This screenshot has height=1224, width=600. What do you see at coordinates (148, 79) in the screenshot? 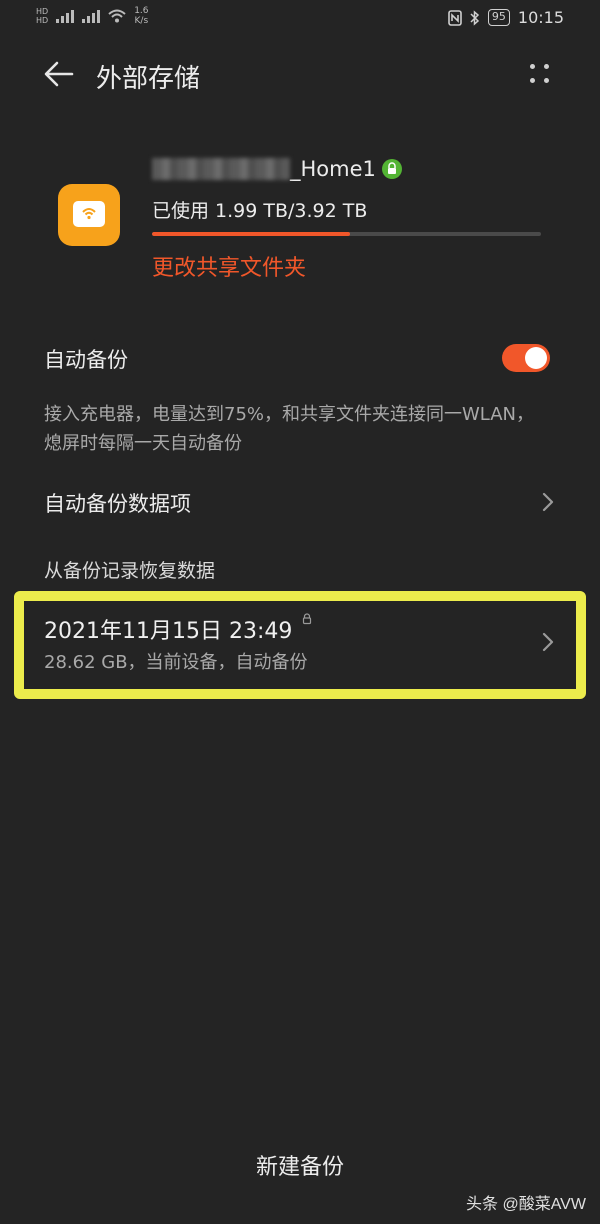
I see `page-title: 外部存储` at bounding box center [148, 79].